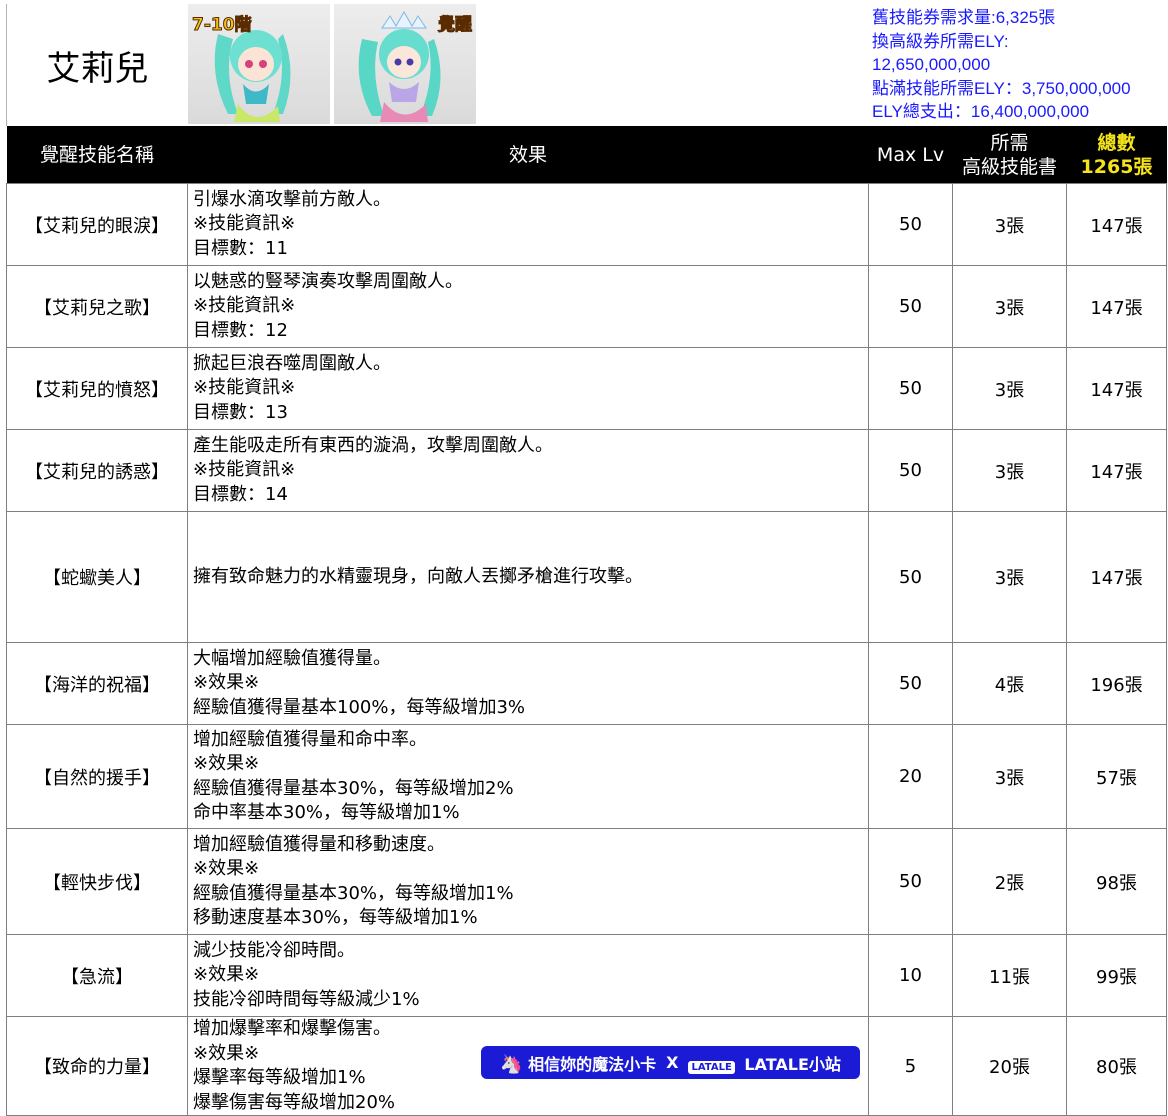 The image size is (1168, 1116). What do you see at coordinates (240, 494) in the screenshot?
I see `effect-line: 目標數：14` at bounding box center [240, 494].